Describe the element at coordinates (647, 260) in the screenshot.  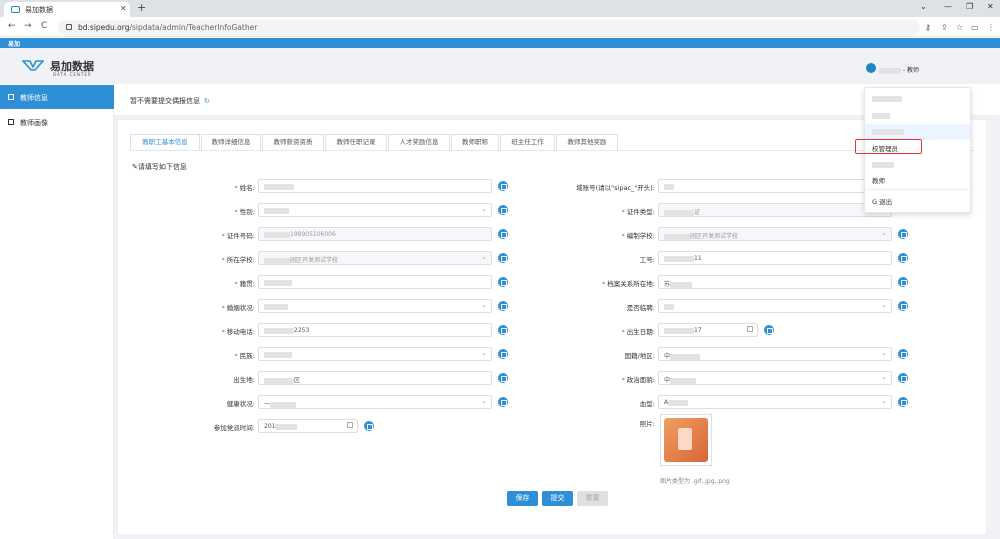
I see `field-label: 工号:` at that location.